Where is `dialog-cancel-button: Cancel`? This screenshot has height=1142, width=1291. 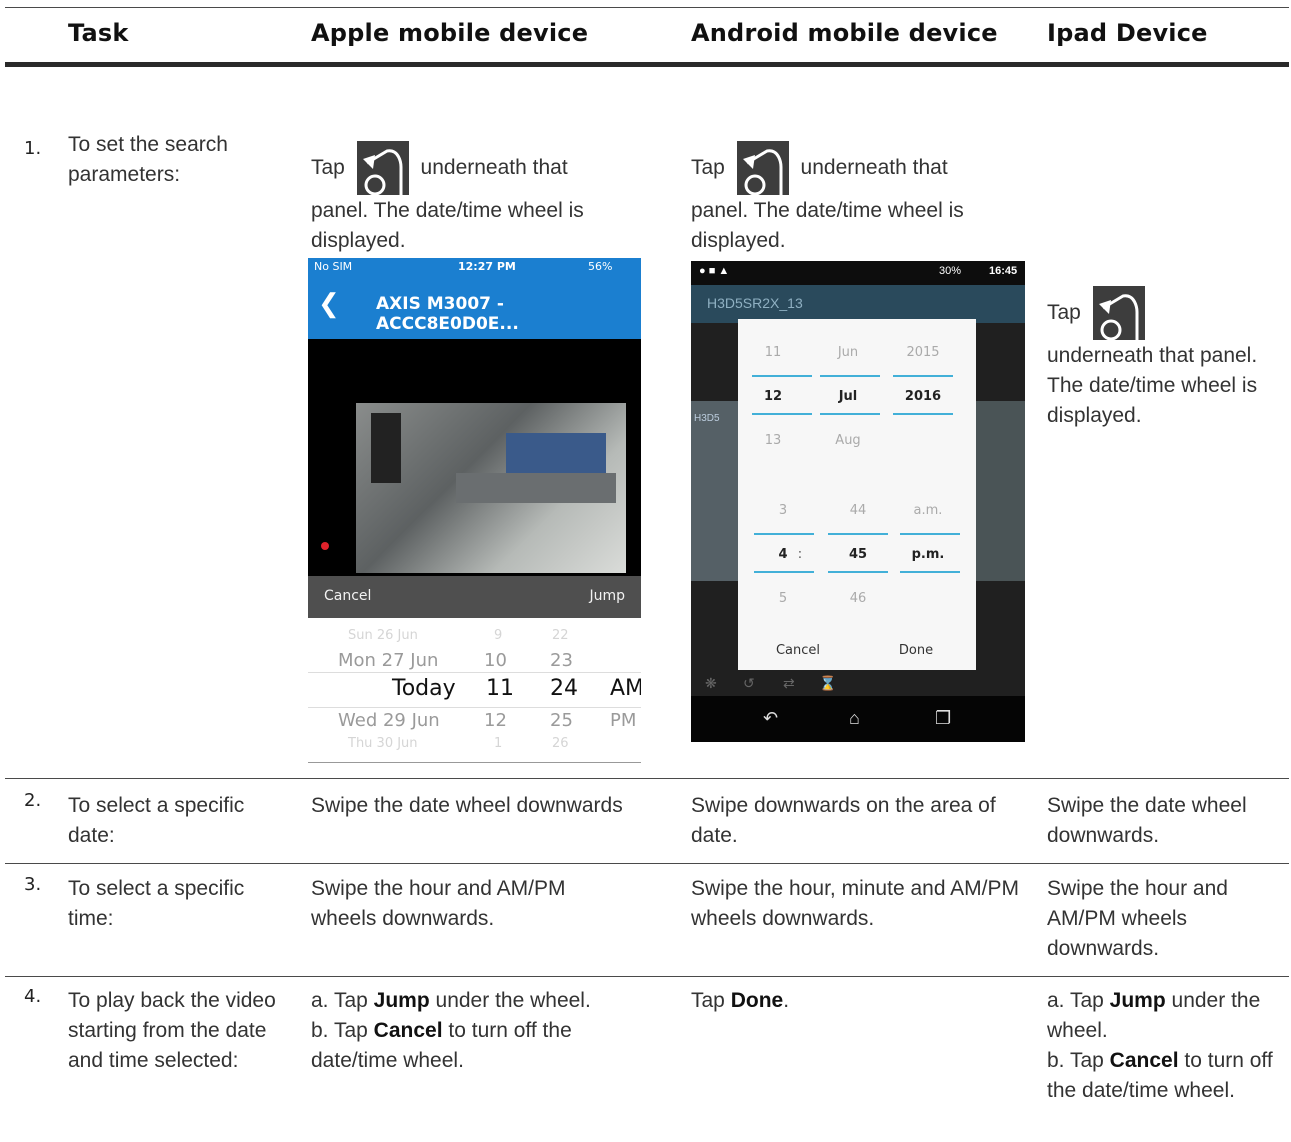
dialog-cancel-button: Cancel is located at coordinates (798, 650).